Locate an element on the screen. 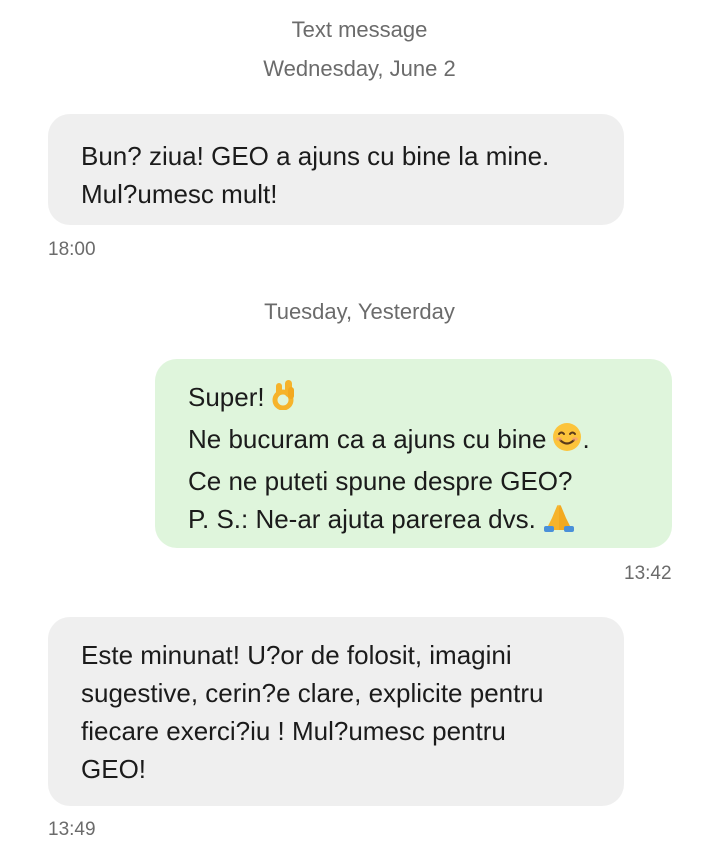 Image resolution: width=719 pixels, height=849 pixels. message-text-line: P. S.: Ne-ar ajuta parerea dvs. is located at coordinates (362, 519).